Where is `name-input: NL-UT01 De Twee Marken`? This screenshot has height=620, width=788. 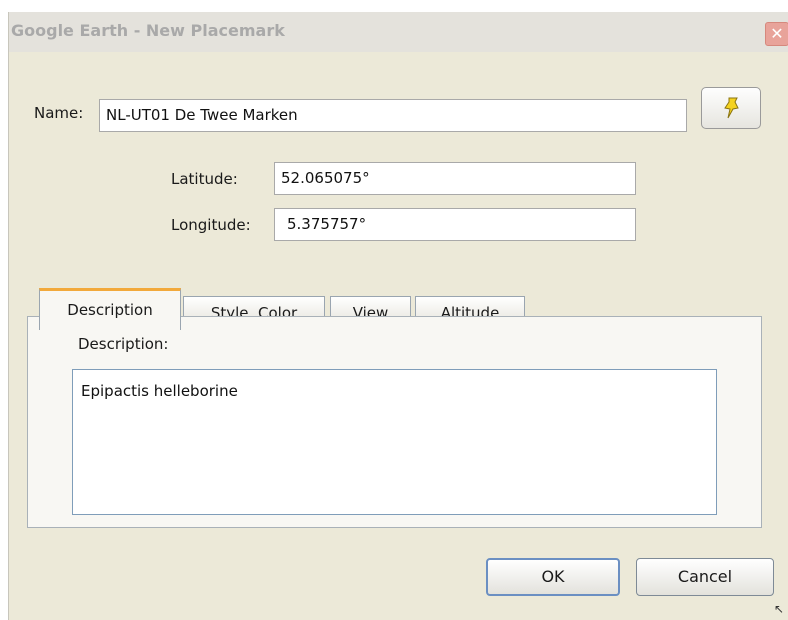 name-input: NL-UT01 De Twee Marken is located at coordinates (393, 115).